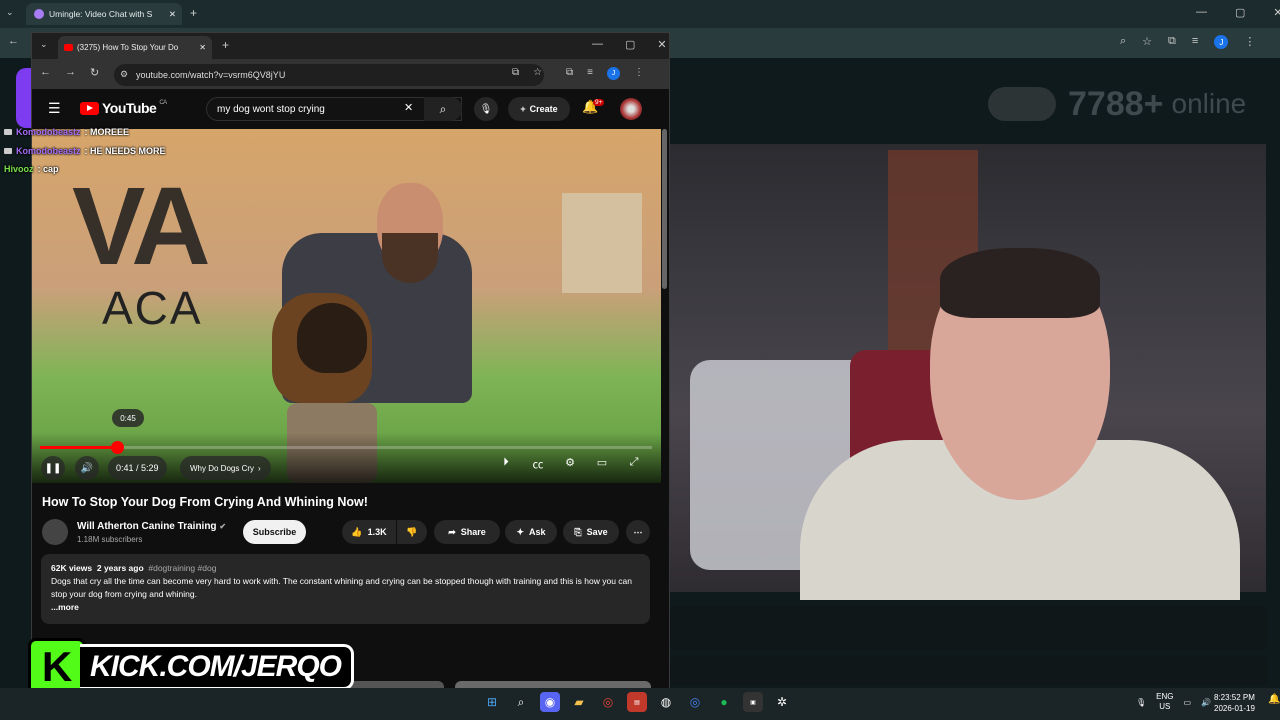 This screenshot has height=720, width=1280. What do you see at coordinates (538, 464) in the screenshot?
I see `captions-icon: ㏄` at bounding box center [538, 464].